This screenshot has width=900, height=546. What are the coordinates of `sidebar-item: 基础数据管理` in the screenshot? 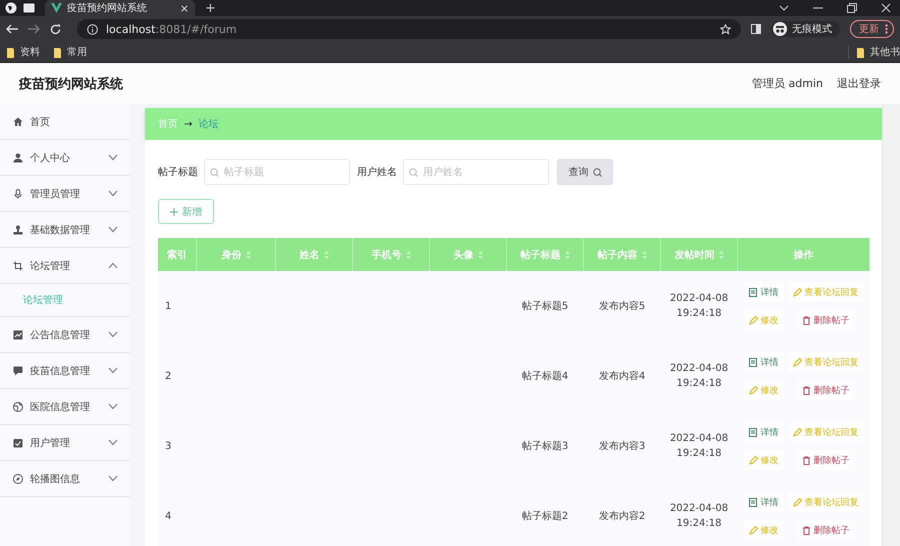 It's located at (65, 230).